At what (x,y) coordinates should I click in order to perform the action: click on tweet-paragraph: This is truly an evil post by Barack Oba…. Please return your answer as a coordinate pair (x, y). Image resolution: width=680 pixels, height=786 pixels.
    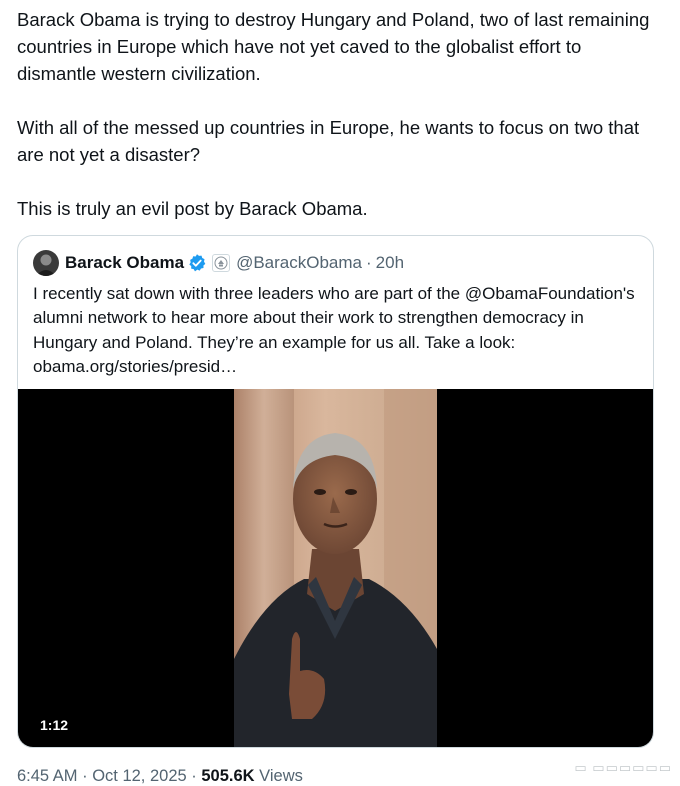
    Looking at the image, I should click on (192, 208).